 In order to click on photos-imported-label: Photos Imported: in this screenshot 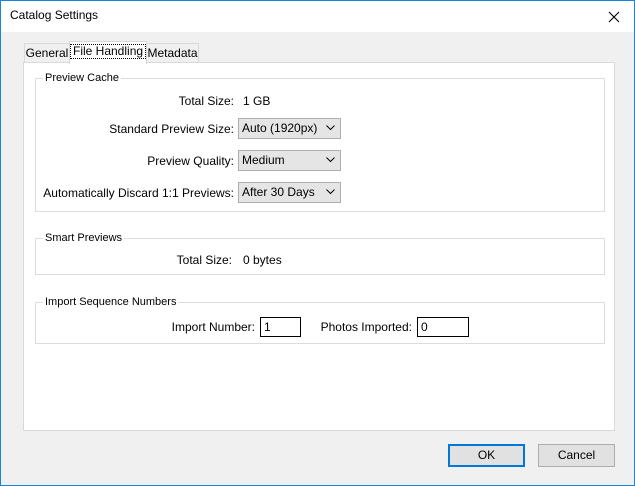, I will do `click(366, 327)`.